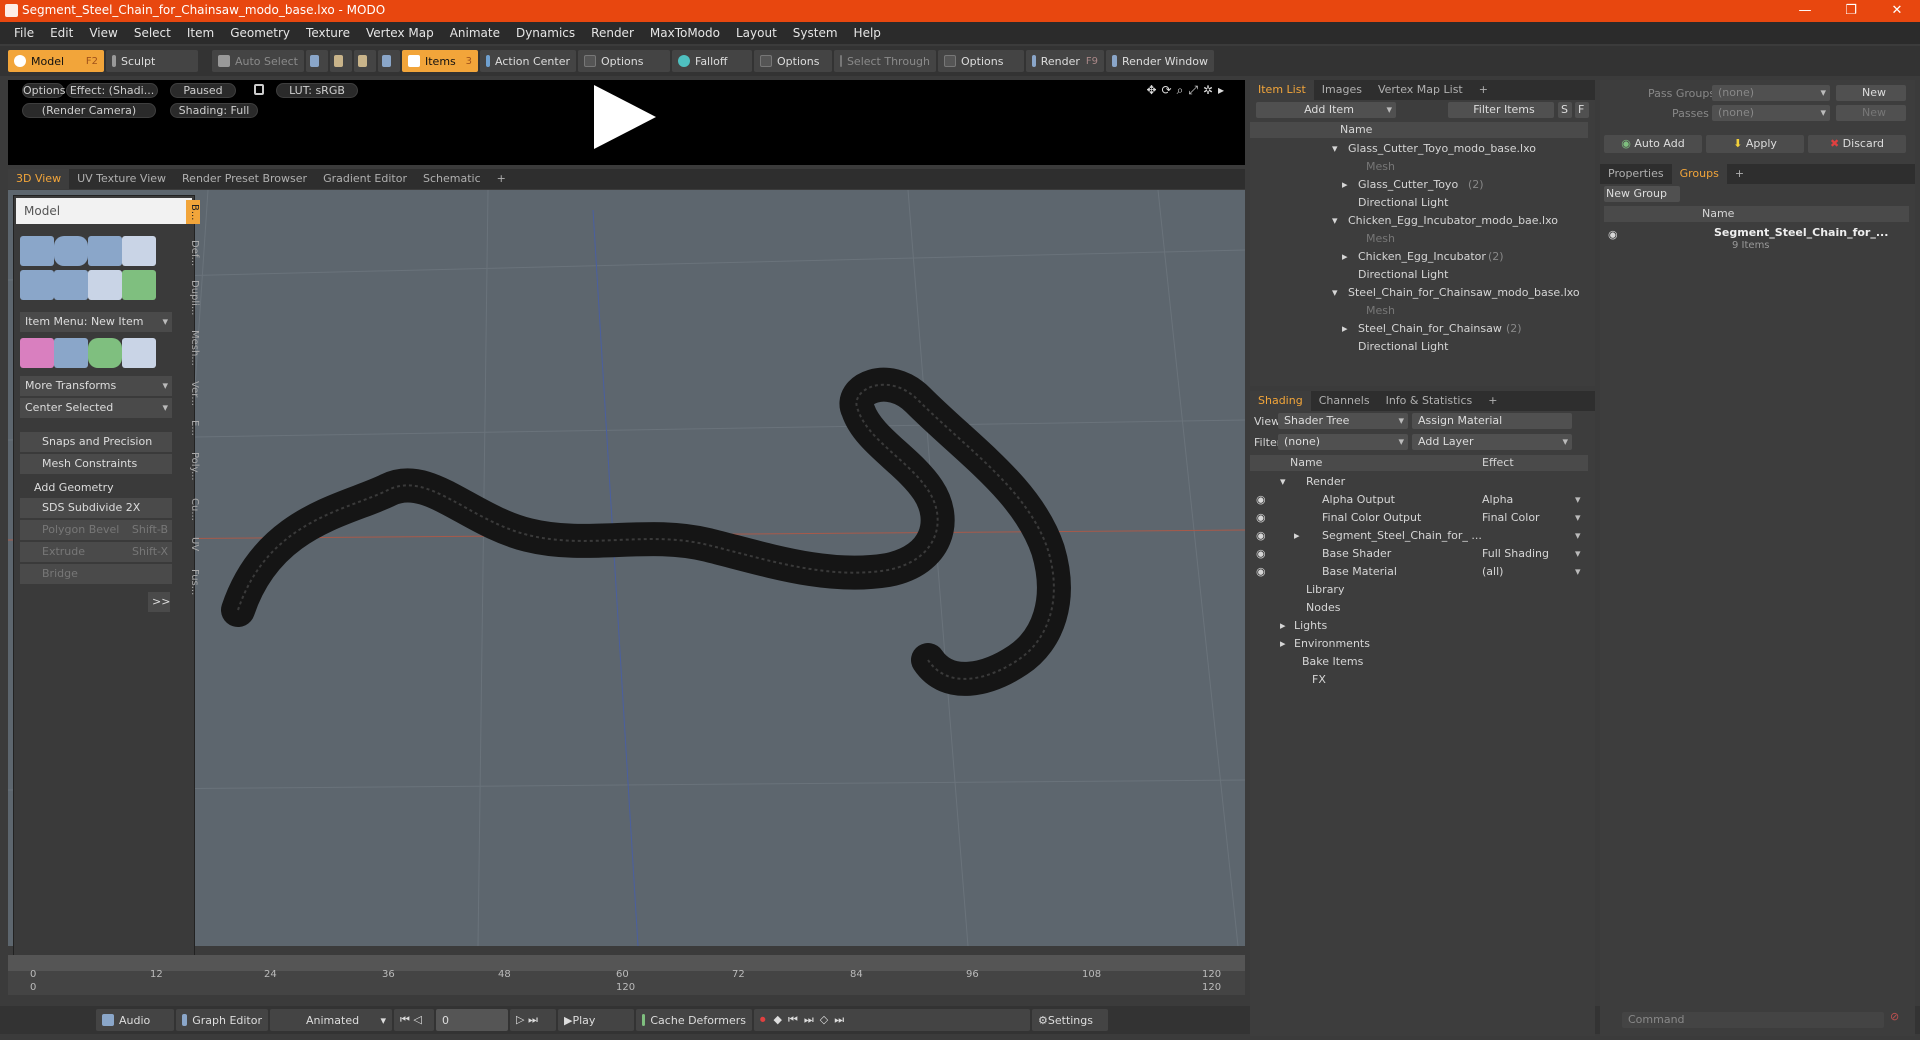  Describe the element at coordinates (533, 1020) in the screenshot. I see `transport-end-buttons: ▷ ⏭` at that location.